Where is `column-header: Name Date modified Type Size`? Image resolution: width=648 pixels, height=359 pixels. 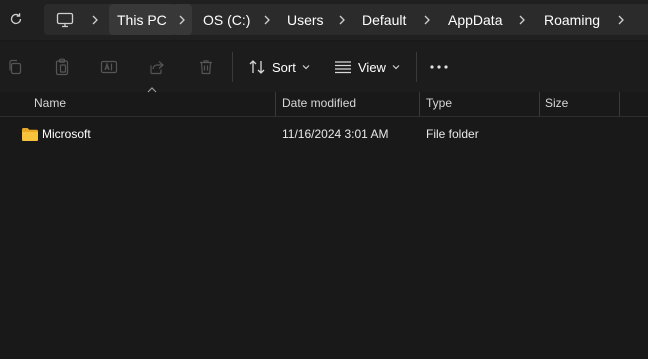 column-header: Name Date modified Type Size is located at coordinates (324, 103).